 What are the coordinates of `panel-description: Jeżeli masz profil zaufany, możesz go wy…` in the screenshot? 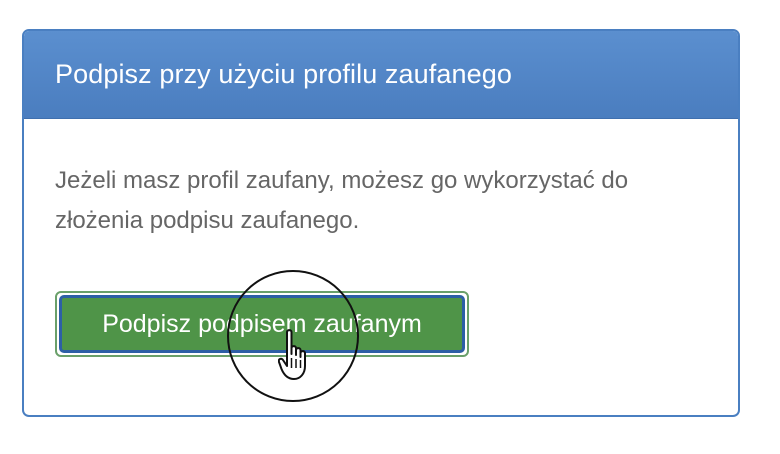 It's located at (342, 200).